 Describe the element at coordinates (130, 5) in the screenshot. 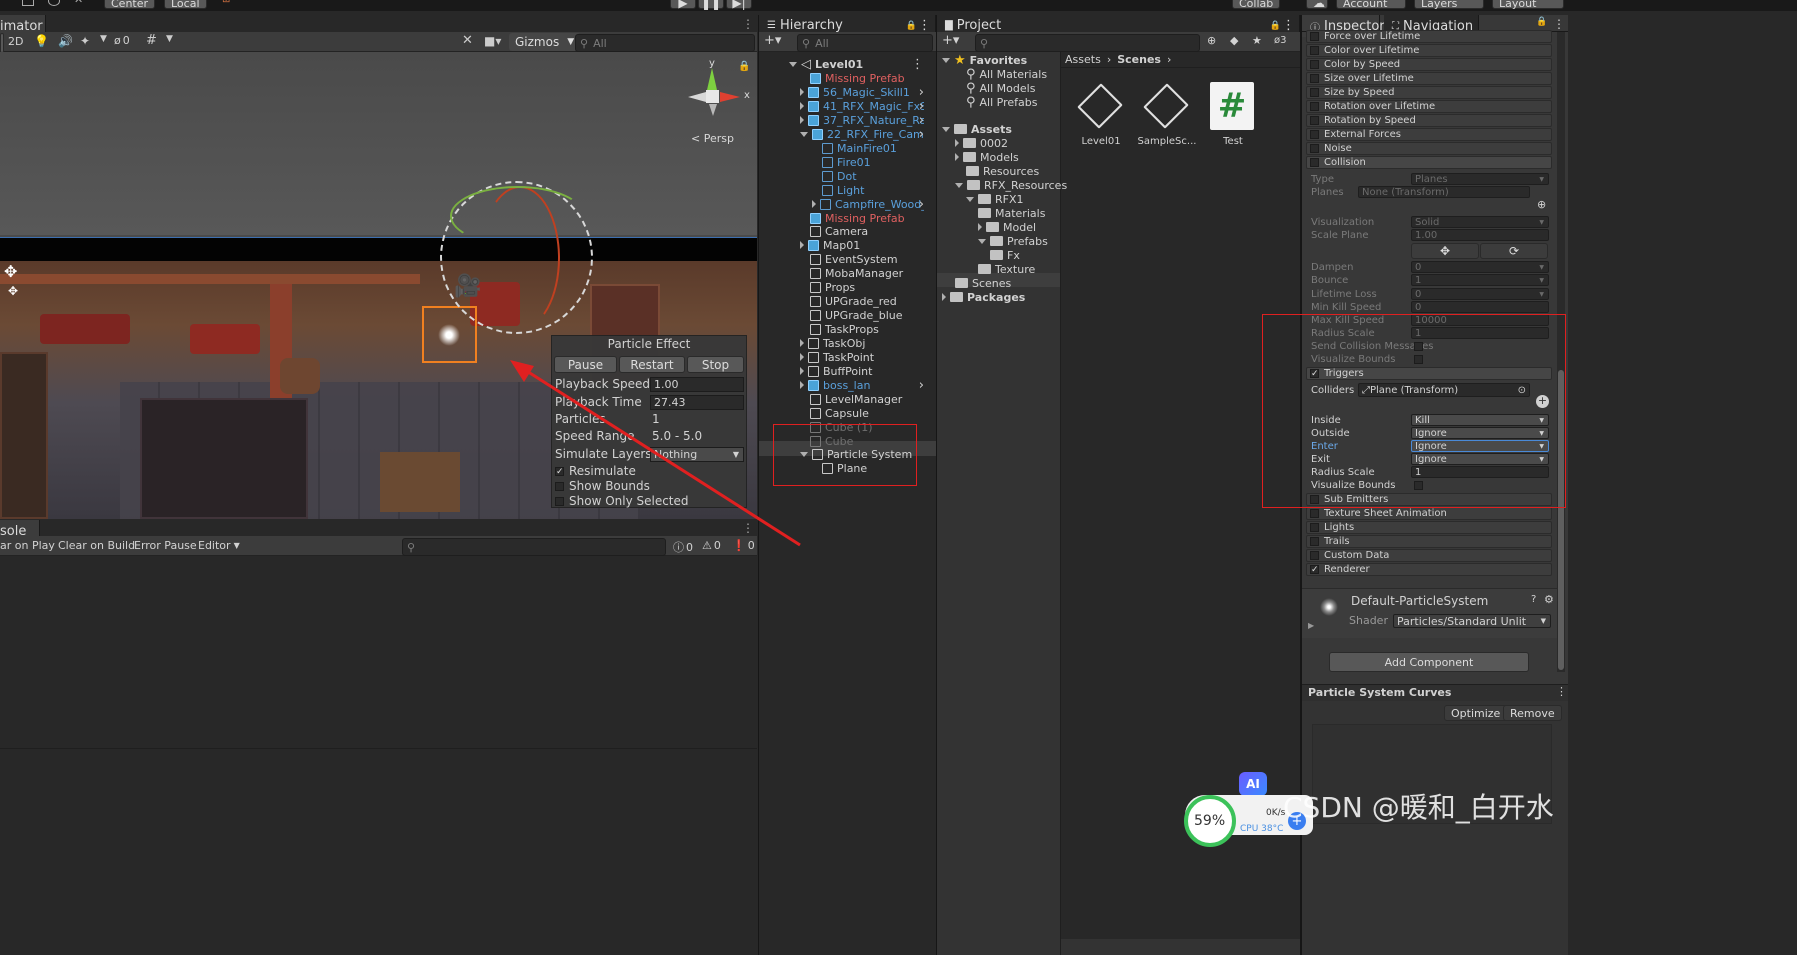

I see `pivot-center-button: Center` at that location.